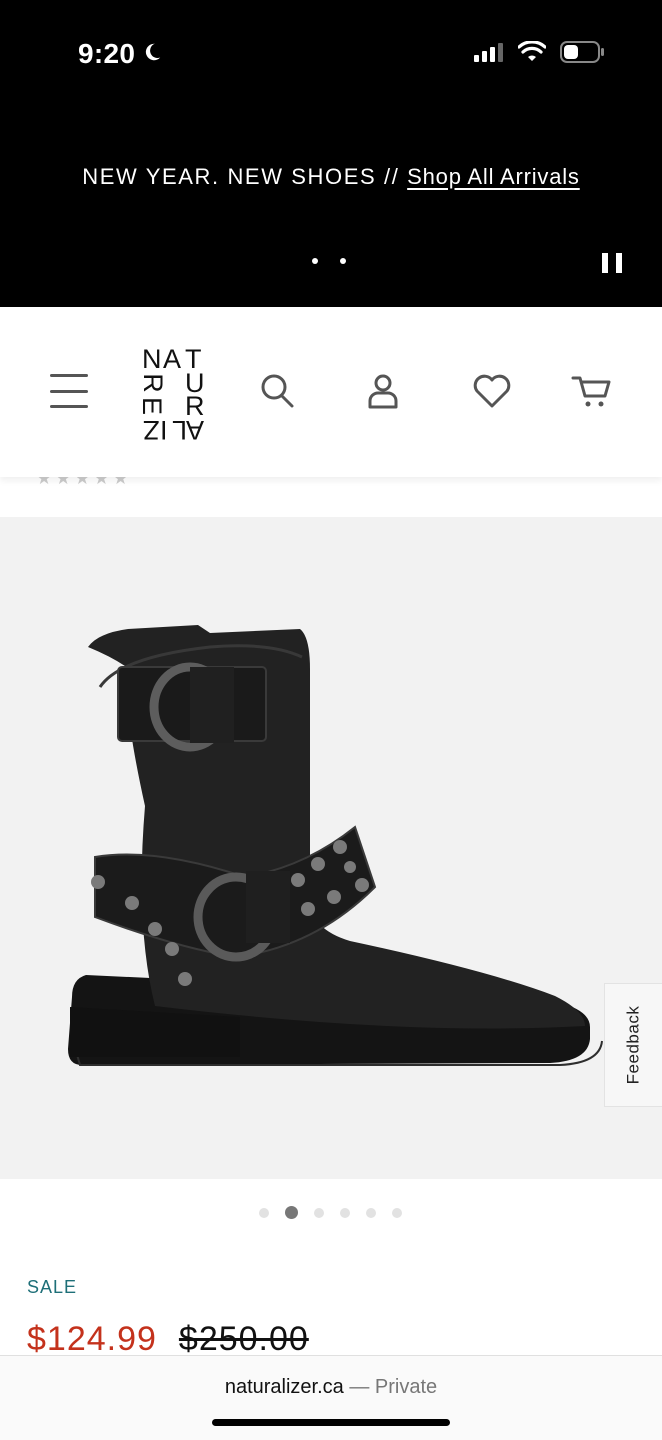  I want to click on logo-letter: E, so click(152, 406).